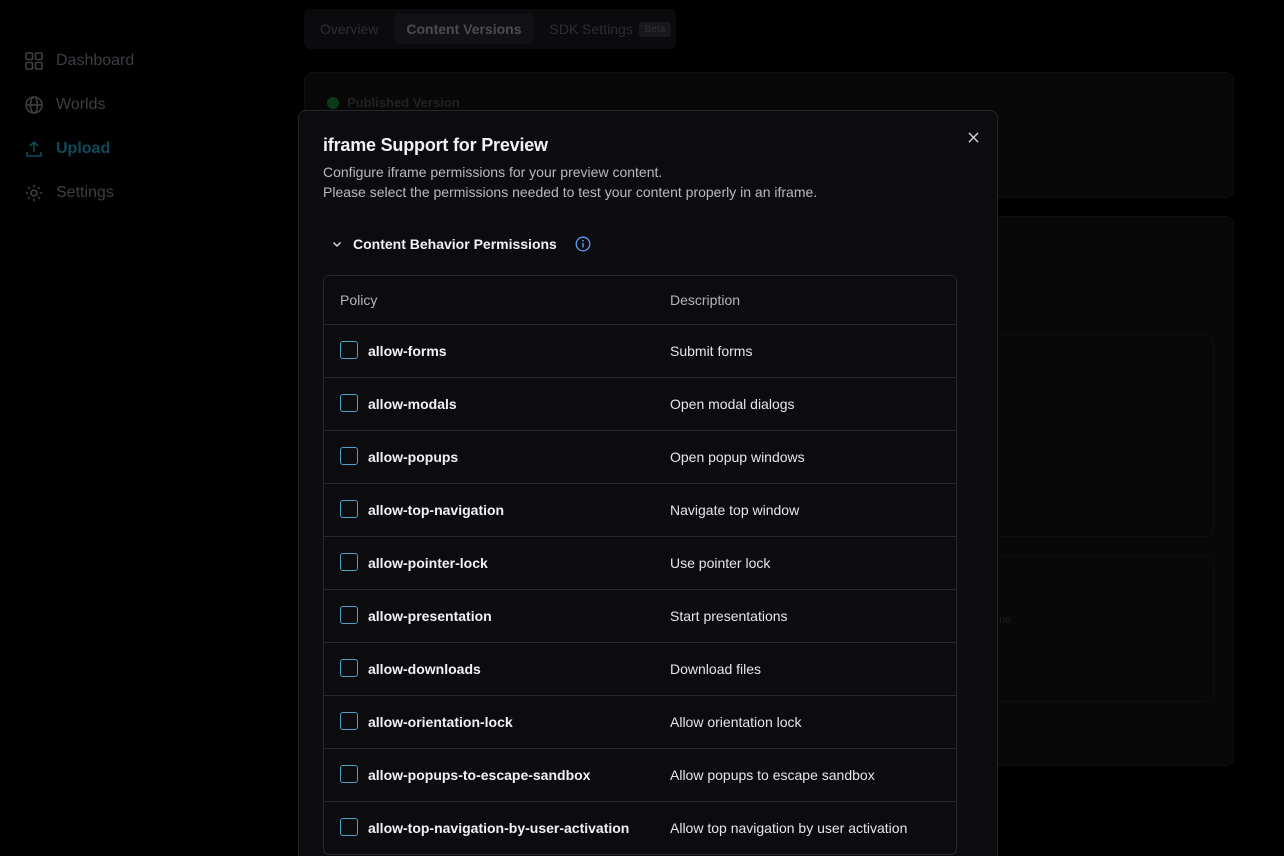  I want to click on policy-name: allow-downloads, so click(424, 669).